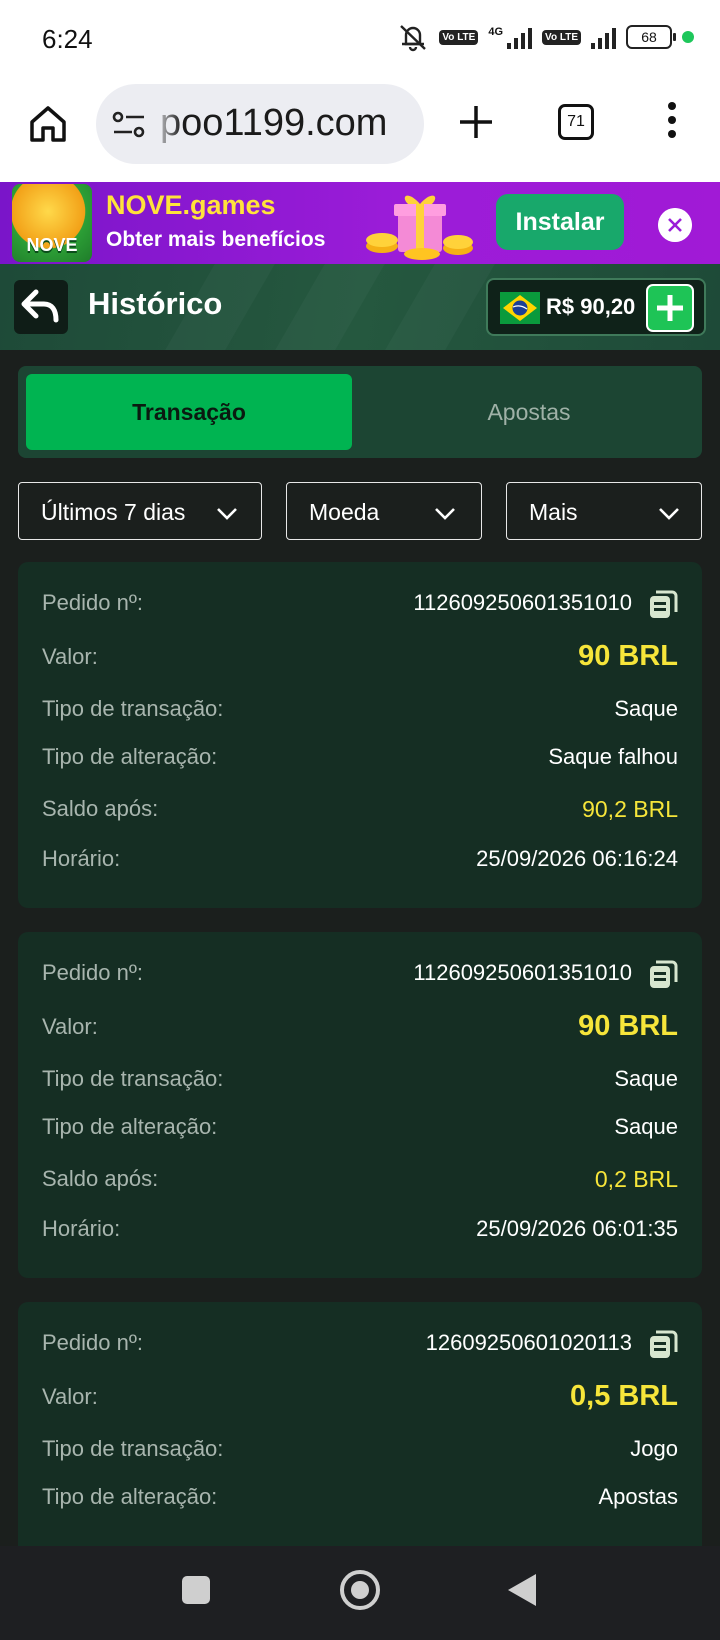 This screenshot has height=1640, width=720. I want to click on balance-widget: R$ 90,20, so click(596, 307).